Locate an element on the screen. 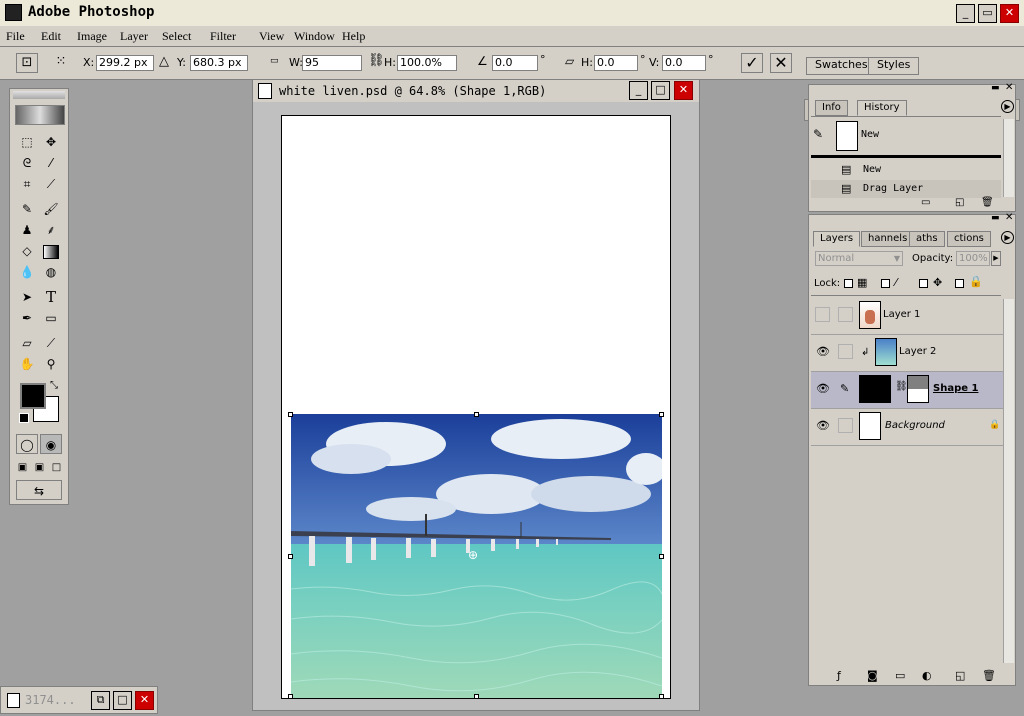  notes-tool-icon: ▱ is located at coordinates (27, 343).